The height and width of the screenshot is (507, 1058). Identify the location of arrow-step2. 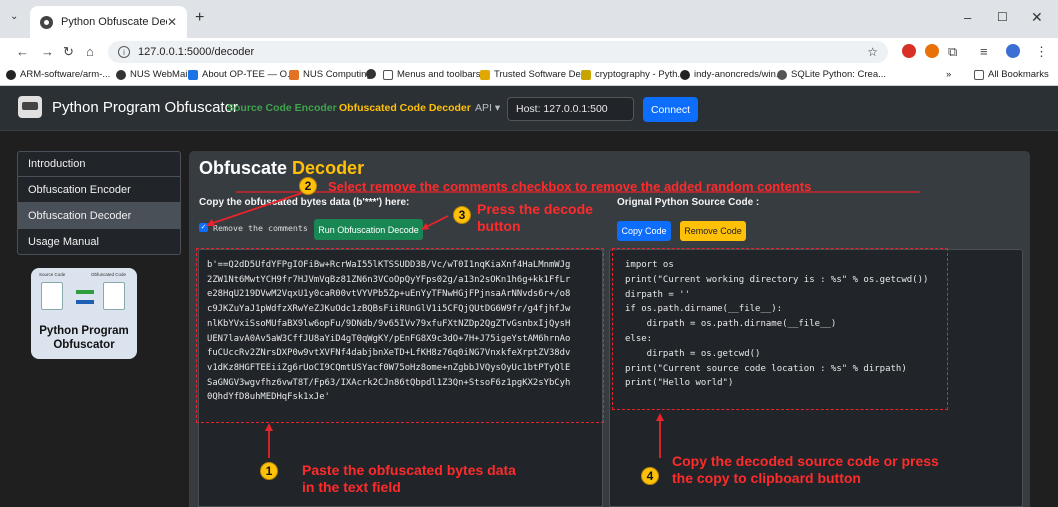
(256, 208).